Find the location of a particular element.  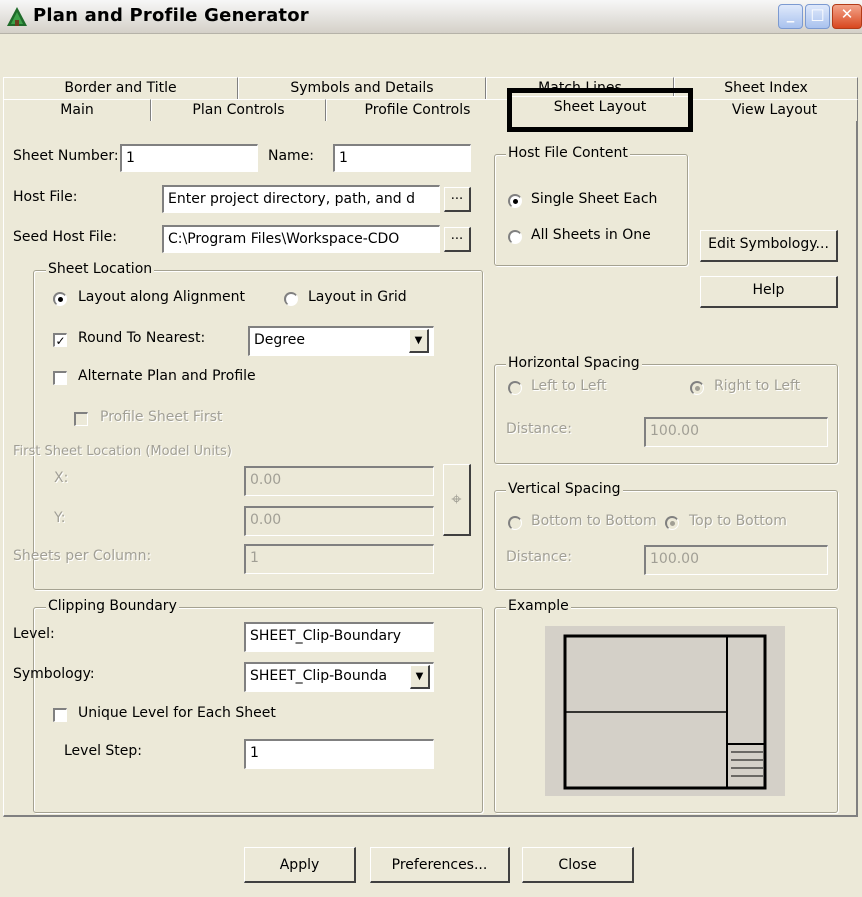

maximize-icon: □ is located at coordinates (817, 14).